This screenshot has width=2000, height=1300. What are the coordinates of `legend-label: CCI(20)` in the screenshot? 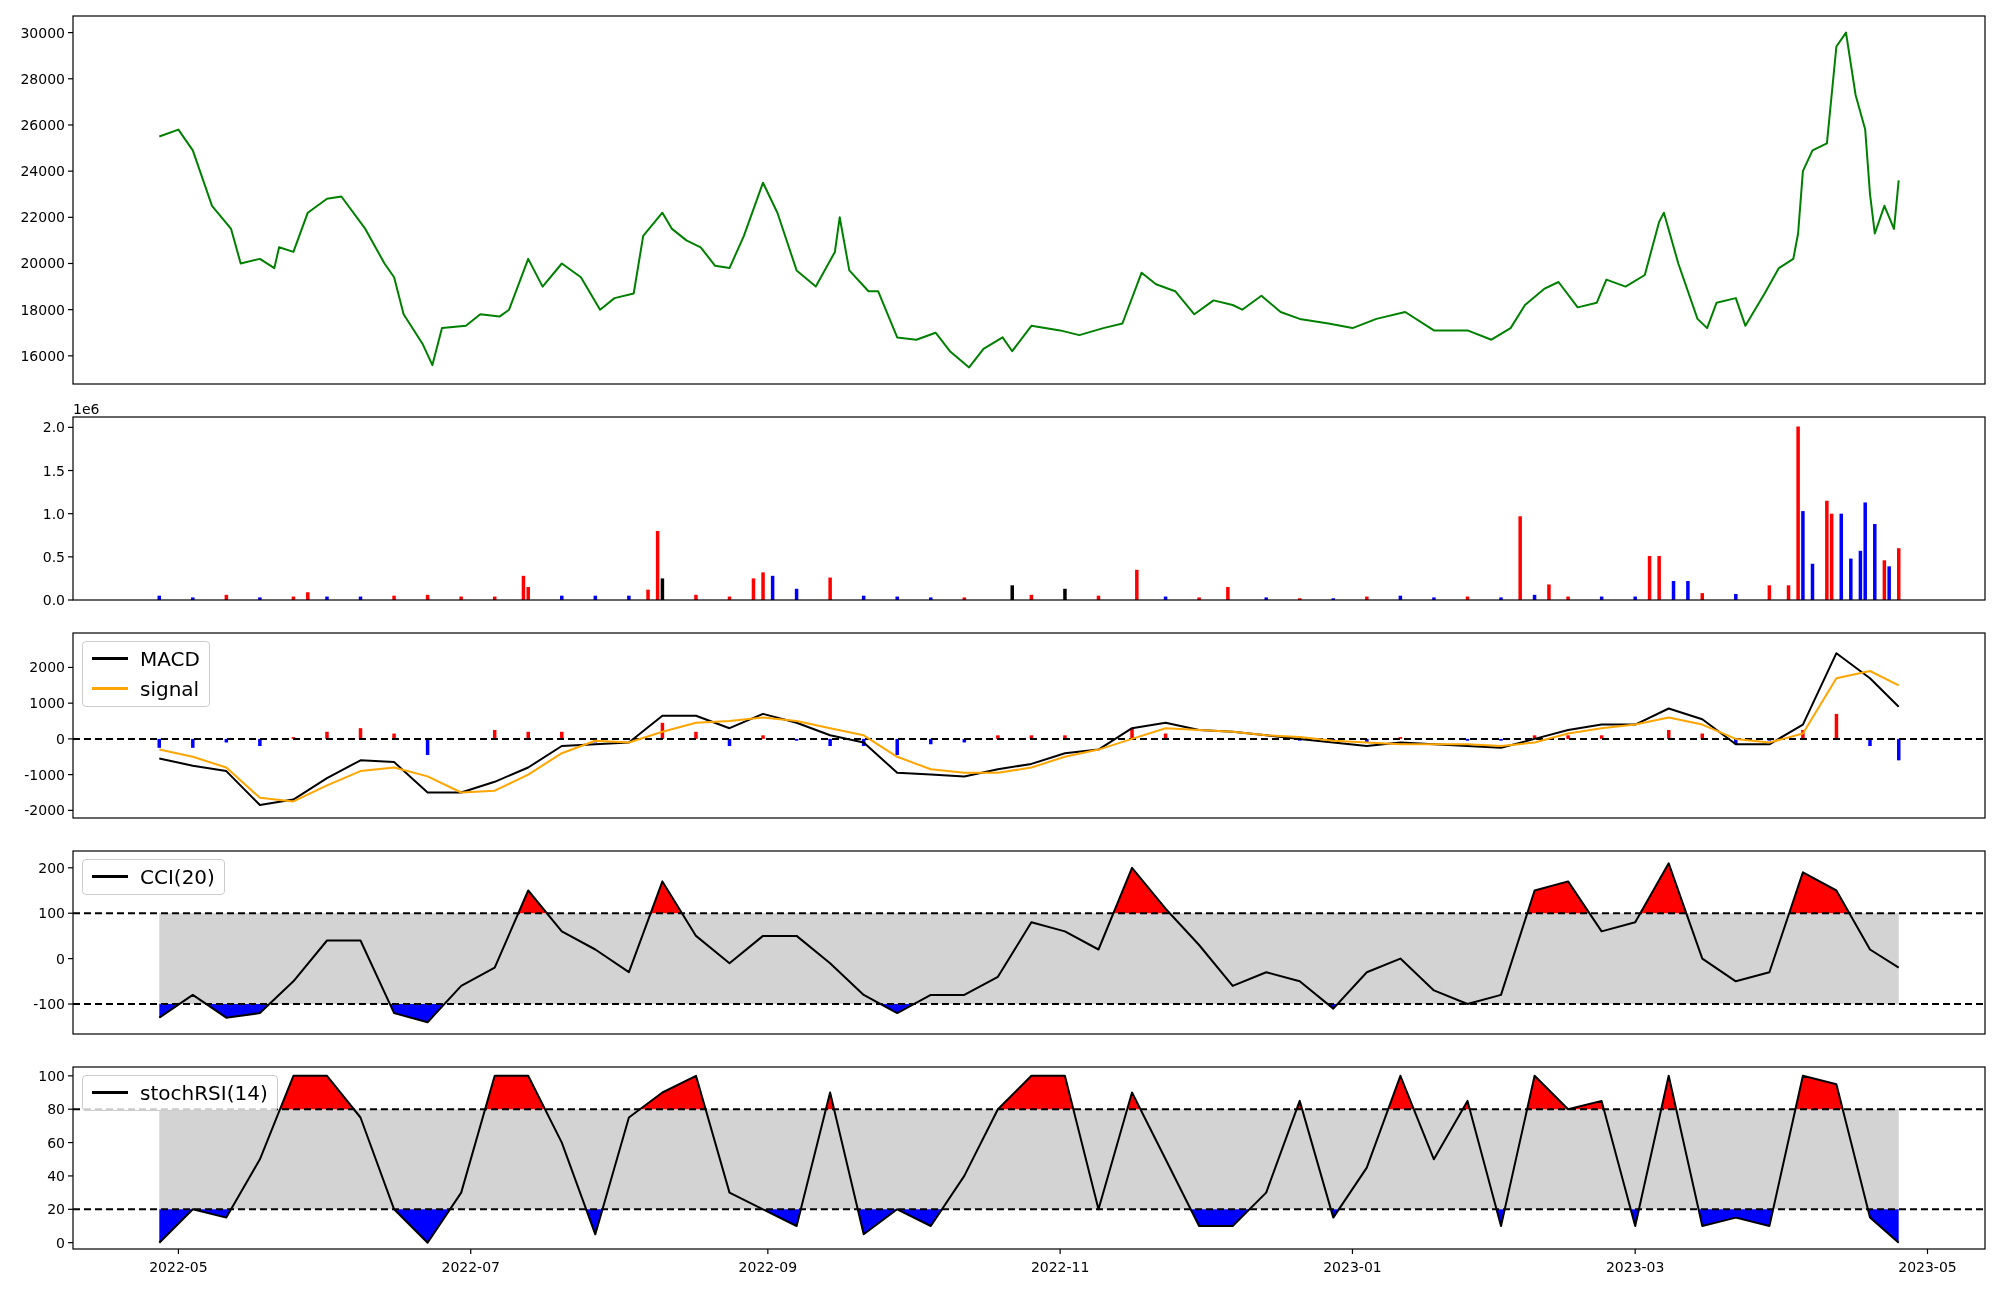 It's located at (177, 877).